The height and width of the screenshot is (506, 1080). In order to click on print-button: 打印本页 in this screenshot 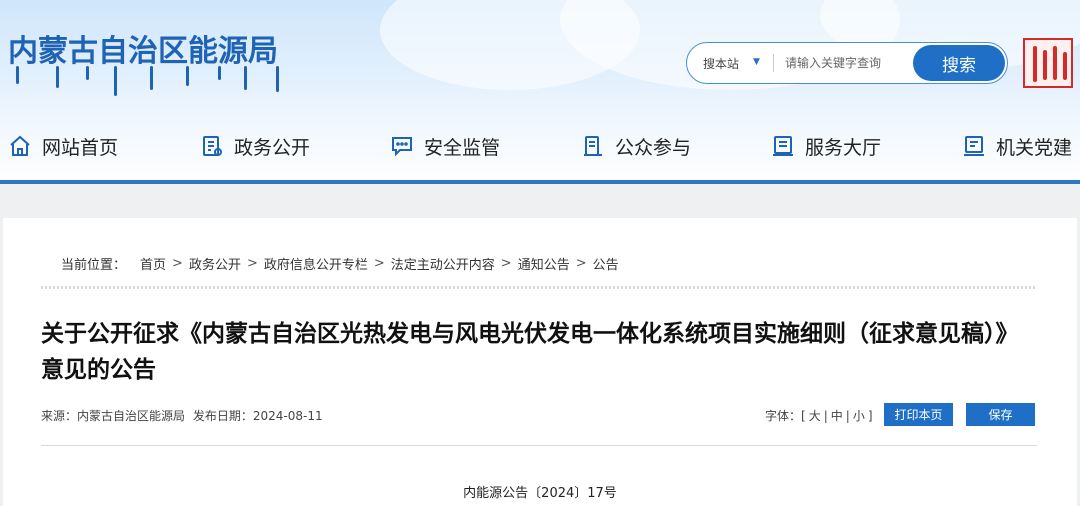, I will do `click(918, 414)`.